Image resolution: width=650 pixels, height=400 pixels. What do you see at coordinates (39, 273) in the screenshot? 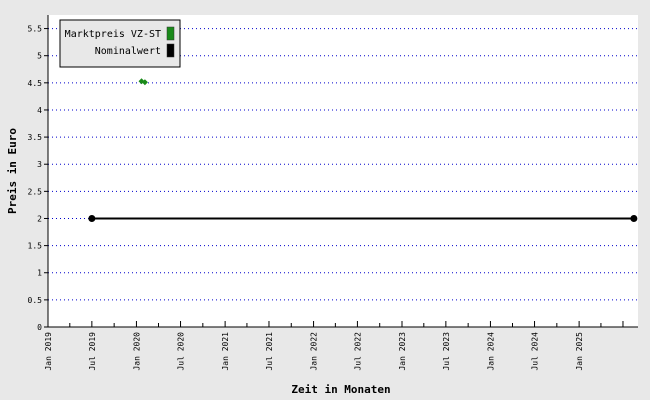
I see `y-tick-label: 1` at bounding box center [39, 273].